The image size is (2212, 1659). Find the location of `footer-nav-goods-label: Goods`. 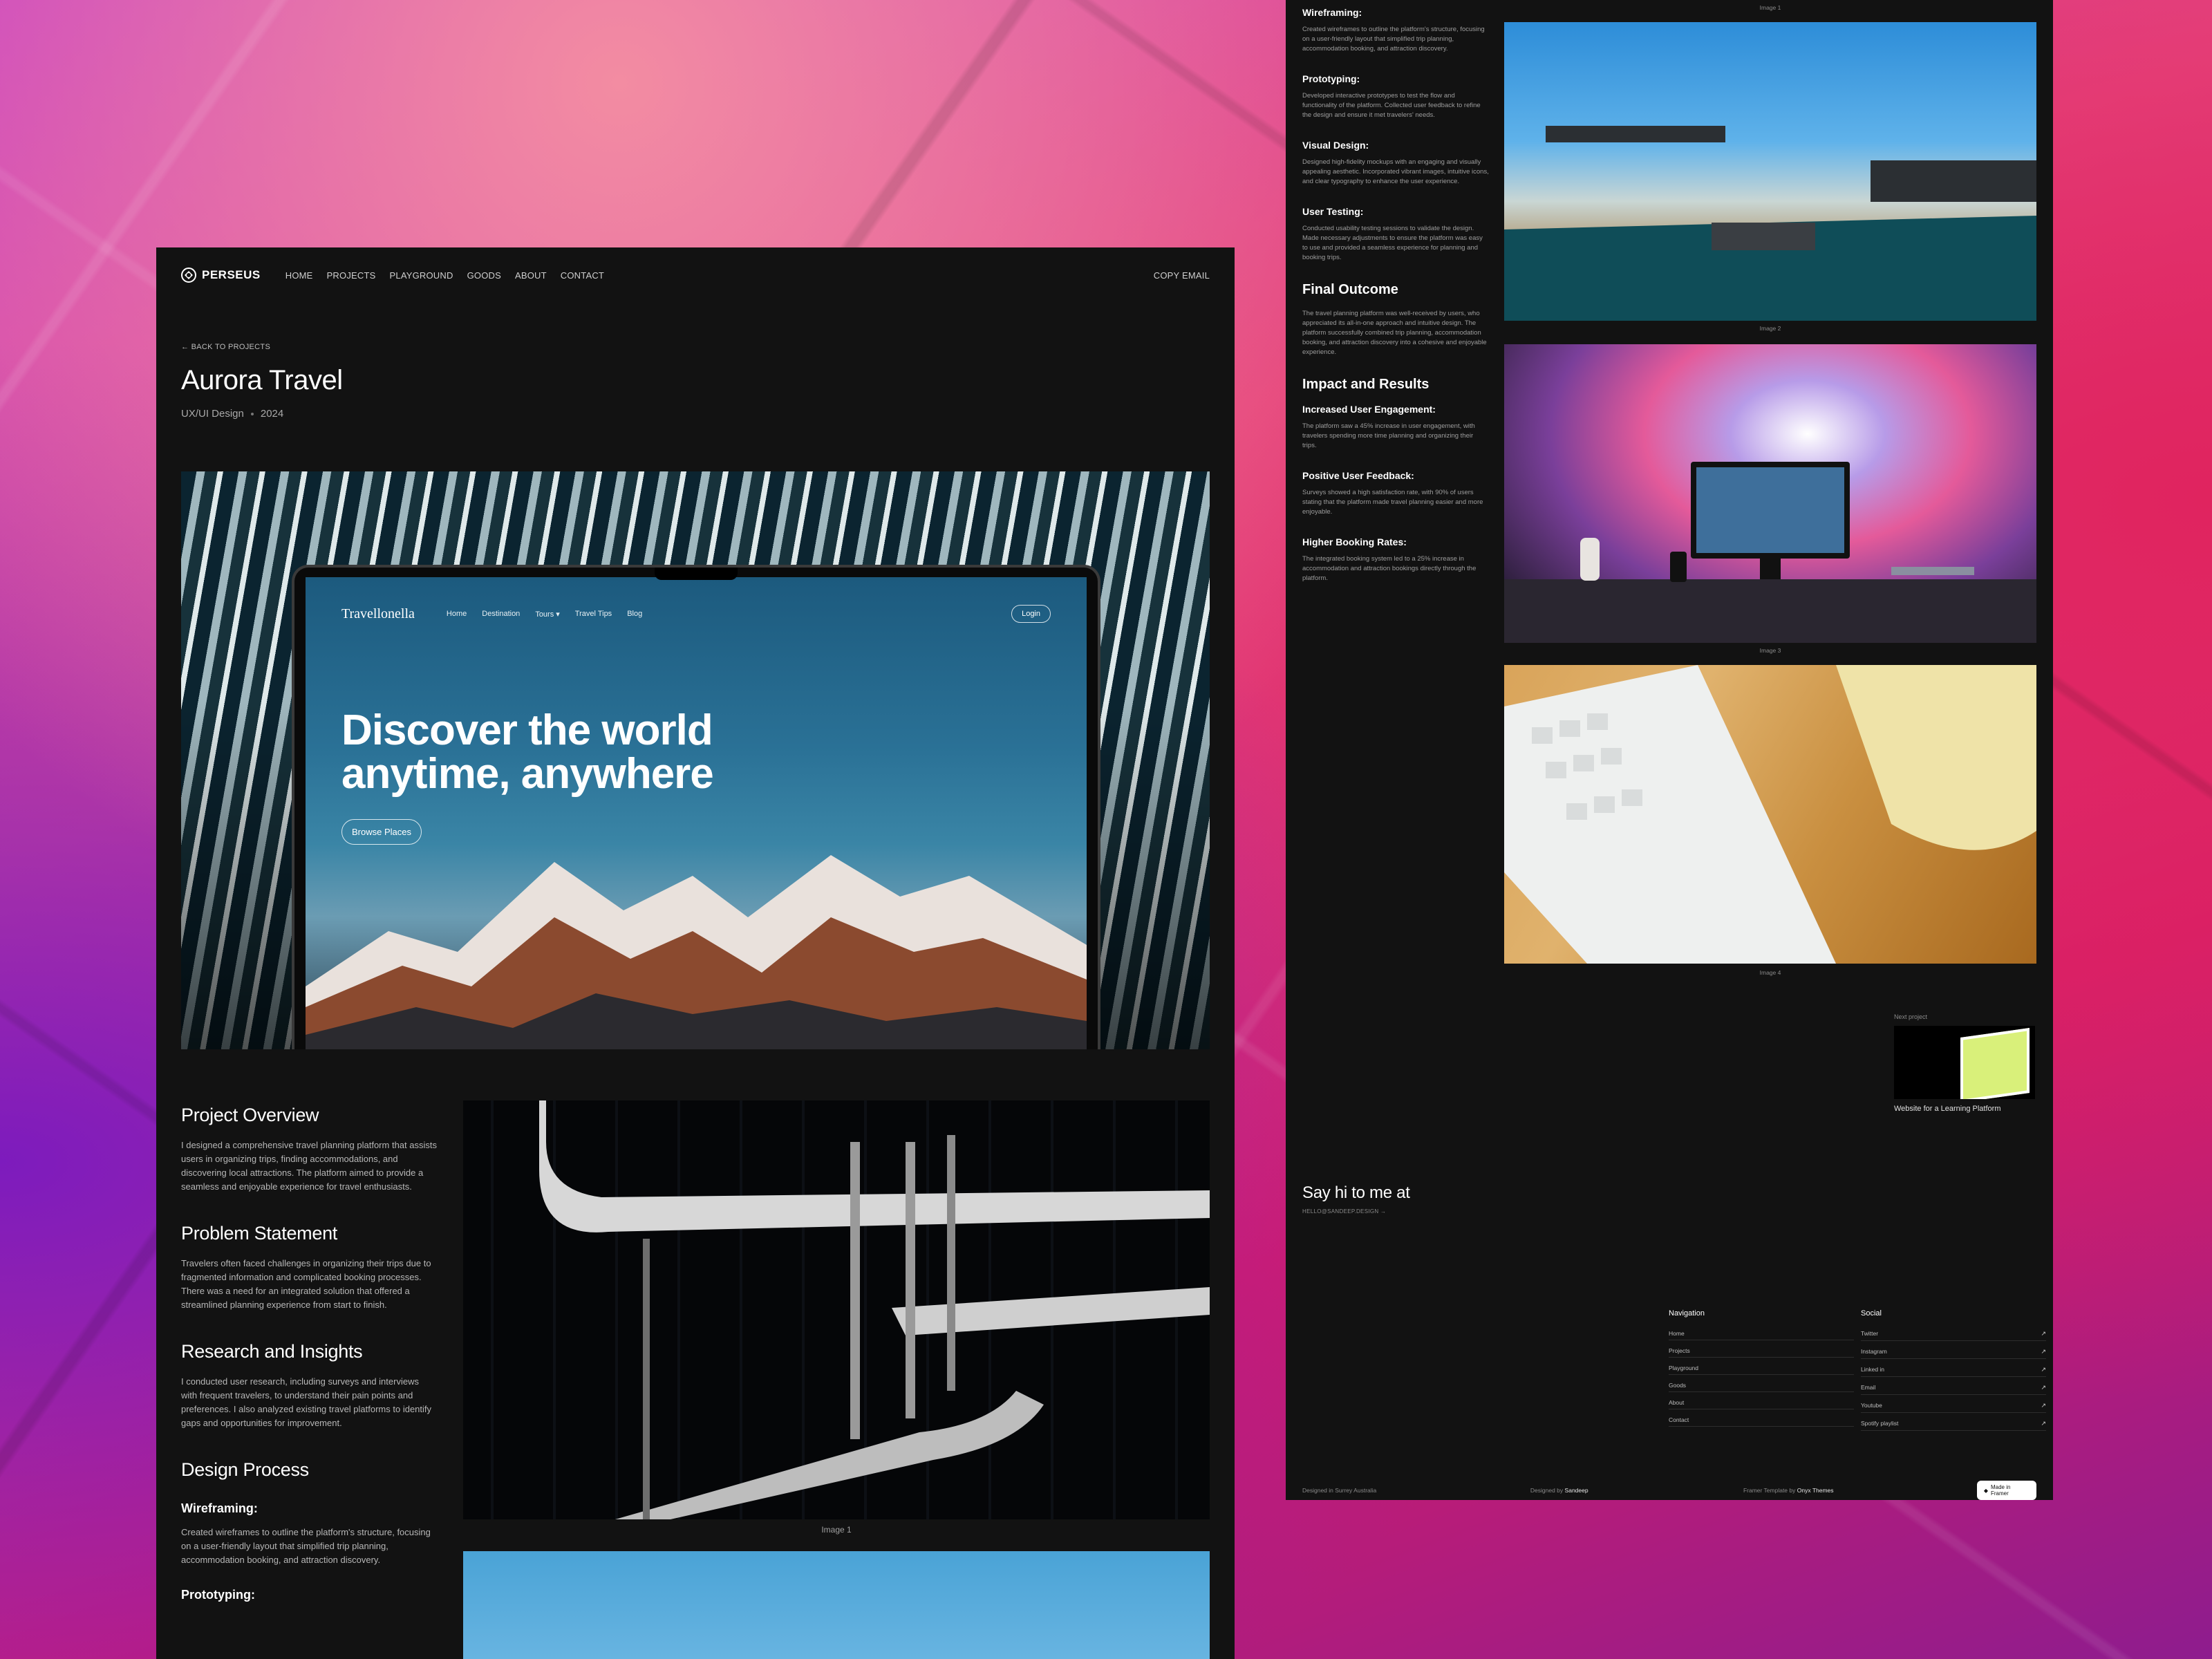

footer-nav-goods-label: Goods is located at coordinates (1678, 1385).